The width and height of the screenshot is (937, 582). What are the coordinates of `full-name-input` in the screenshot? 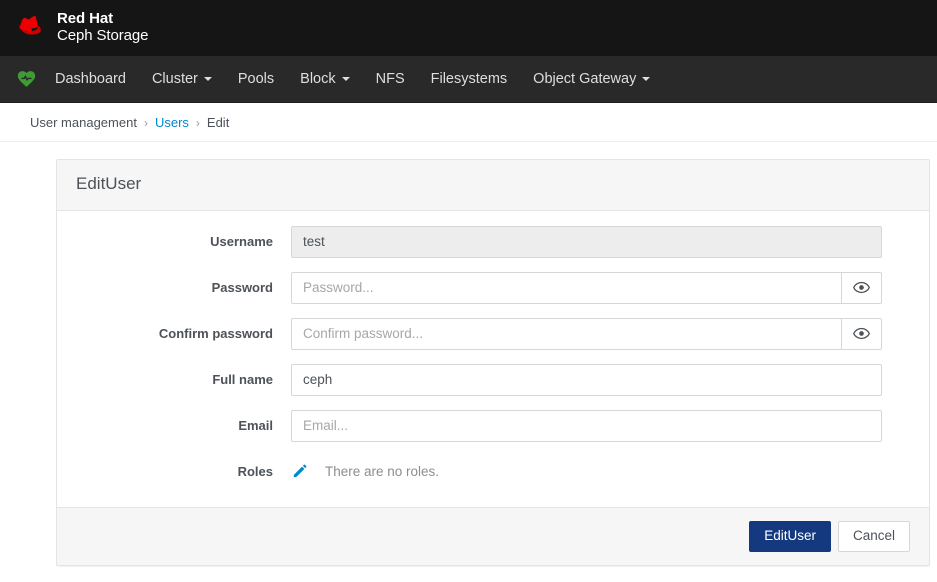 It's located at (586, 379).